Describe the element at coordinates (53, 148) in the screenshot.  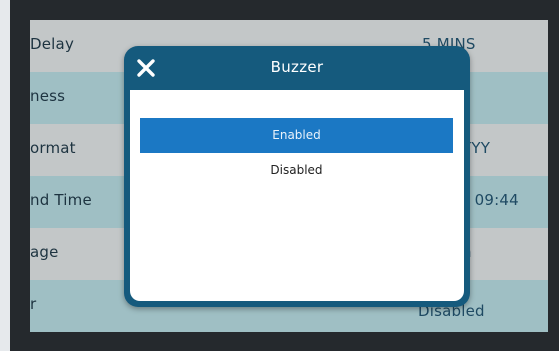
I see `row-label: ormat` at that location.